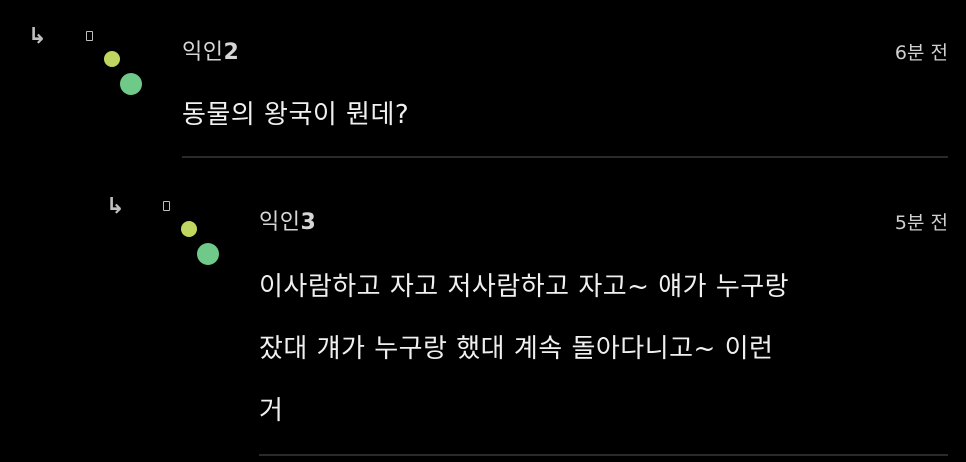 The height and width of the screenshot is (462, 966). What do you see at coordinates (921, 53) in the screenshot?
I see `comment-time: 6분 전` at bounding box center [921, 53].